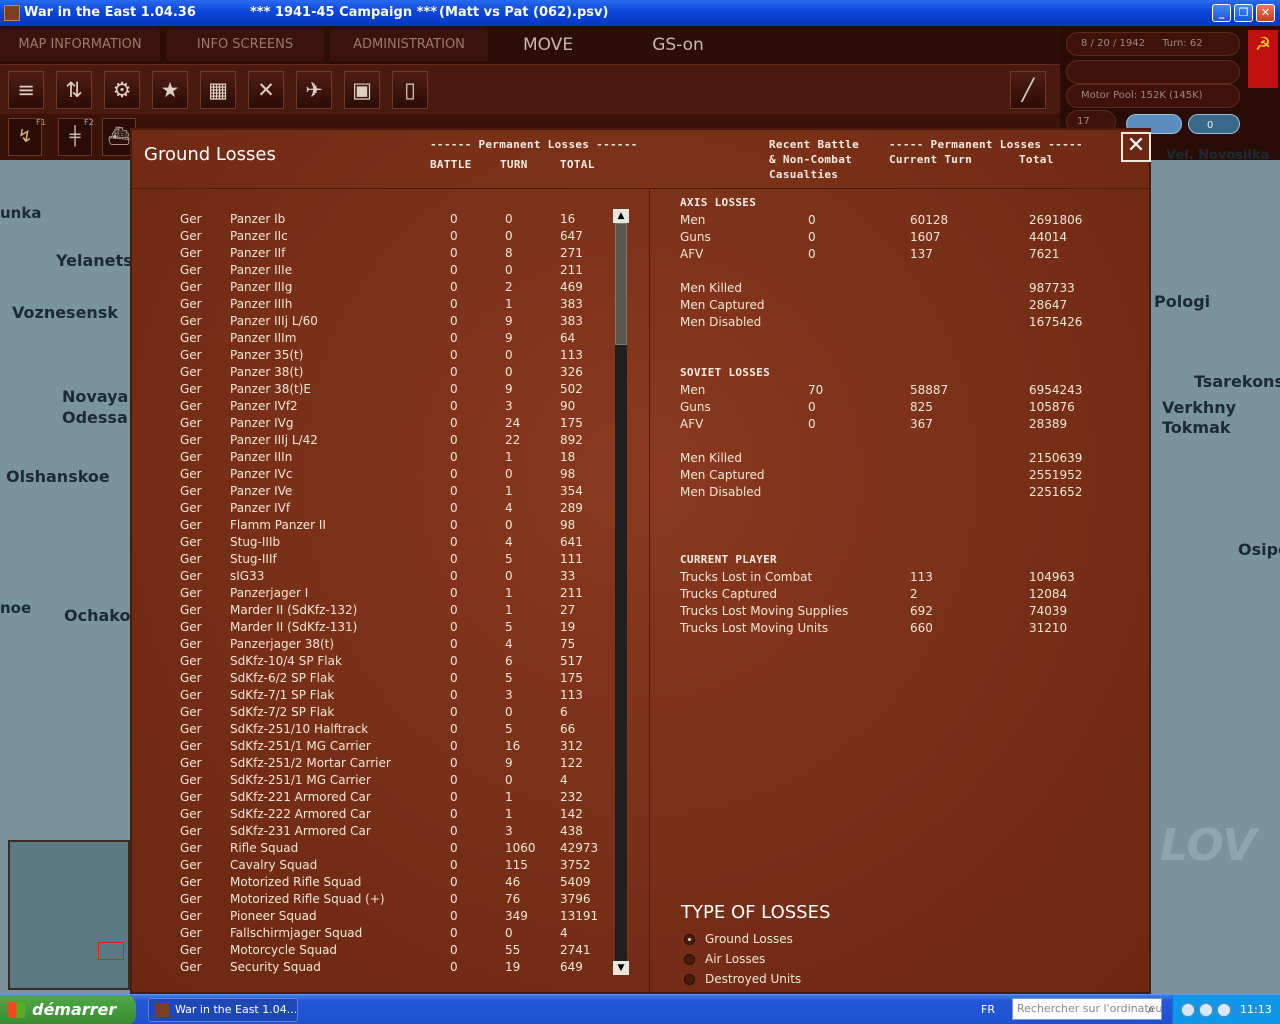  What do you see at coordinates (300, 780) in the screenshot?
I see `unit-name-cell: SdKfz-251/1 MG Carrier` at bounding box center [300, 780].